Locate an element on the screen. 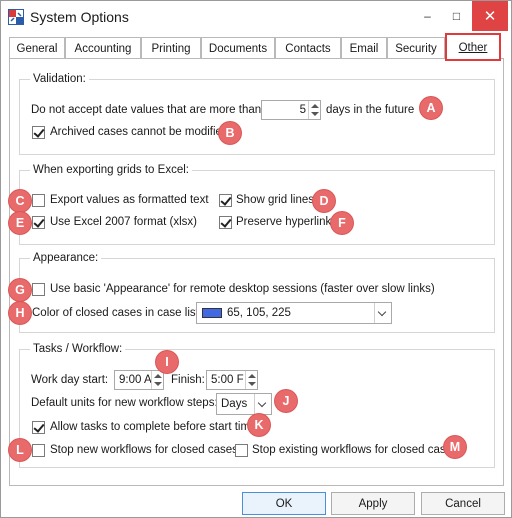 The width and height of the screenshot is (512, 518). show-grid-label: Show grid lines is located at coordinates (275, 200).